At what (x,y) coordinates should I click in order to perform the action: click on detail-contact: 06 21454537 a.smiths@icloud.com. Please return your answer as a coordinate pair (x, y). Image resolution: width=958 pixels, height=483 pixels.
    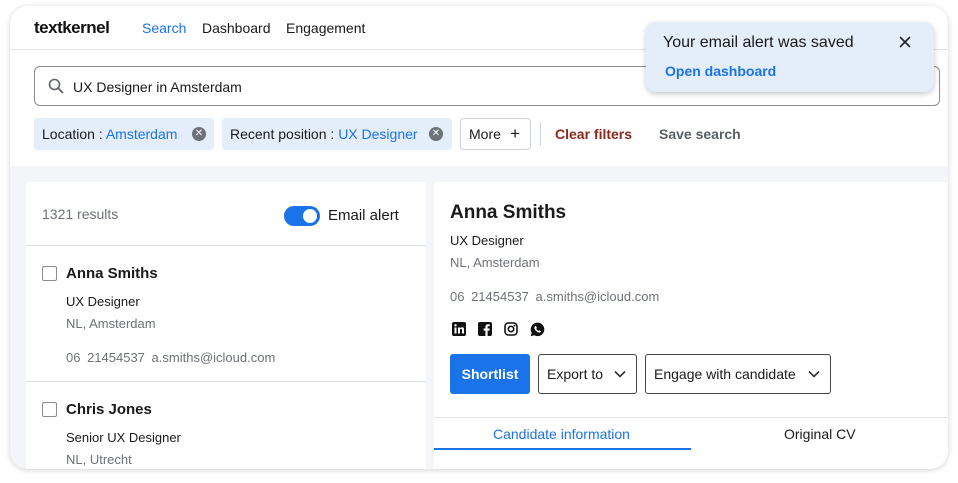
    Looking at the image, I should click on (554, 296).